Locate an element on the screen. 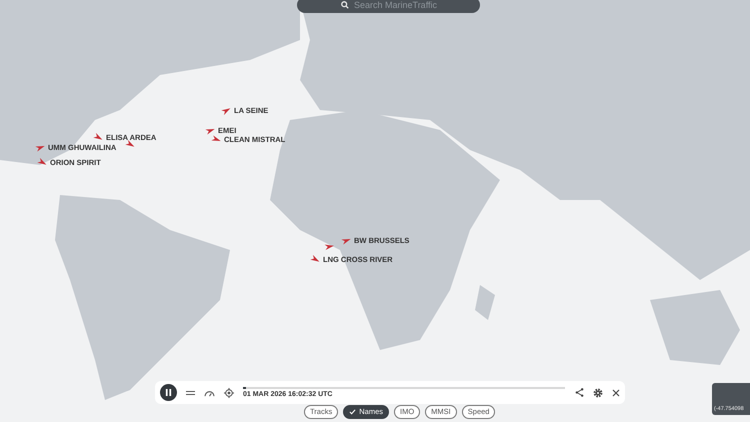 Image resolution: width=750 pixels, height=422 pixels. settings-icon is located at coordinates (598, 393).